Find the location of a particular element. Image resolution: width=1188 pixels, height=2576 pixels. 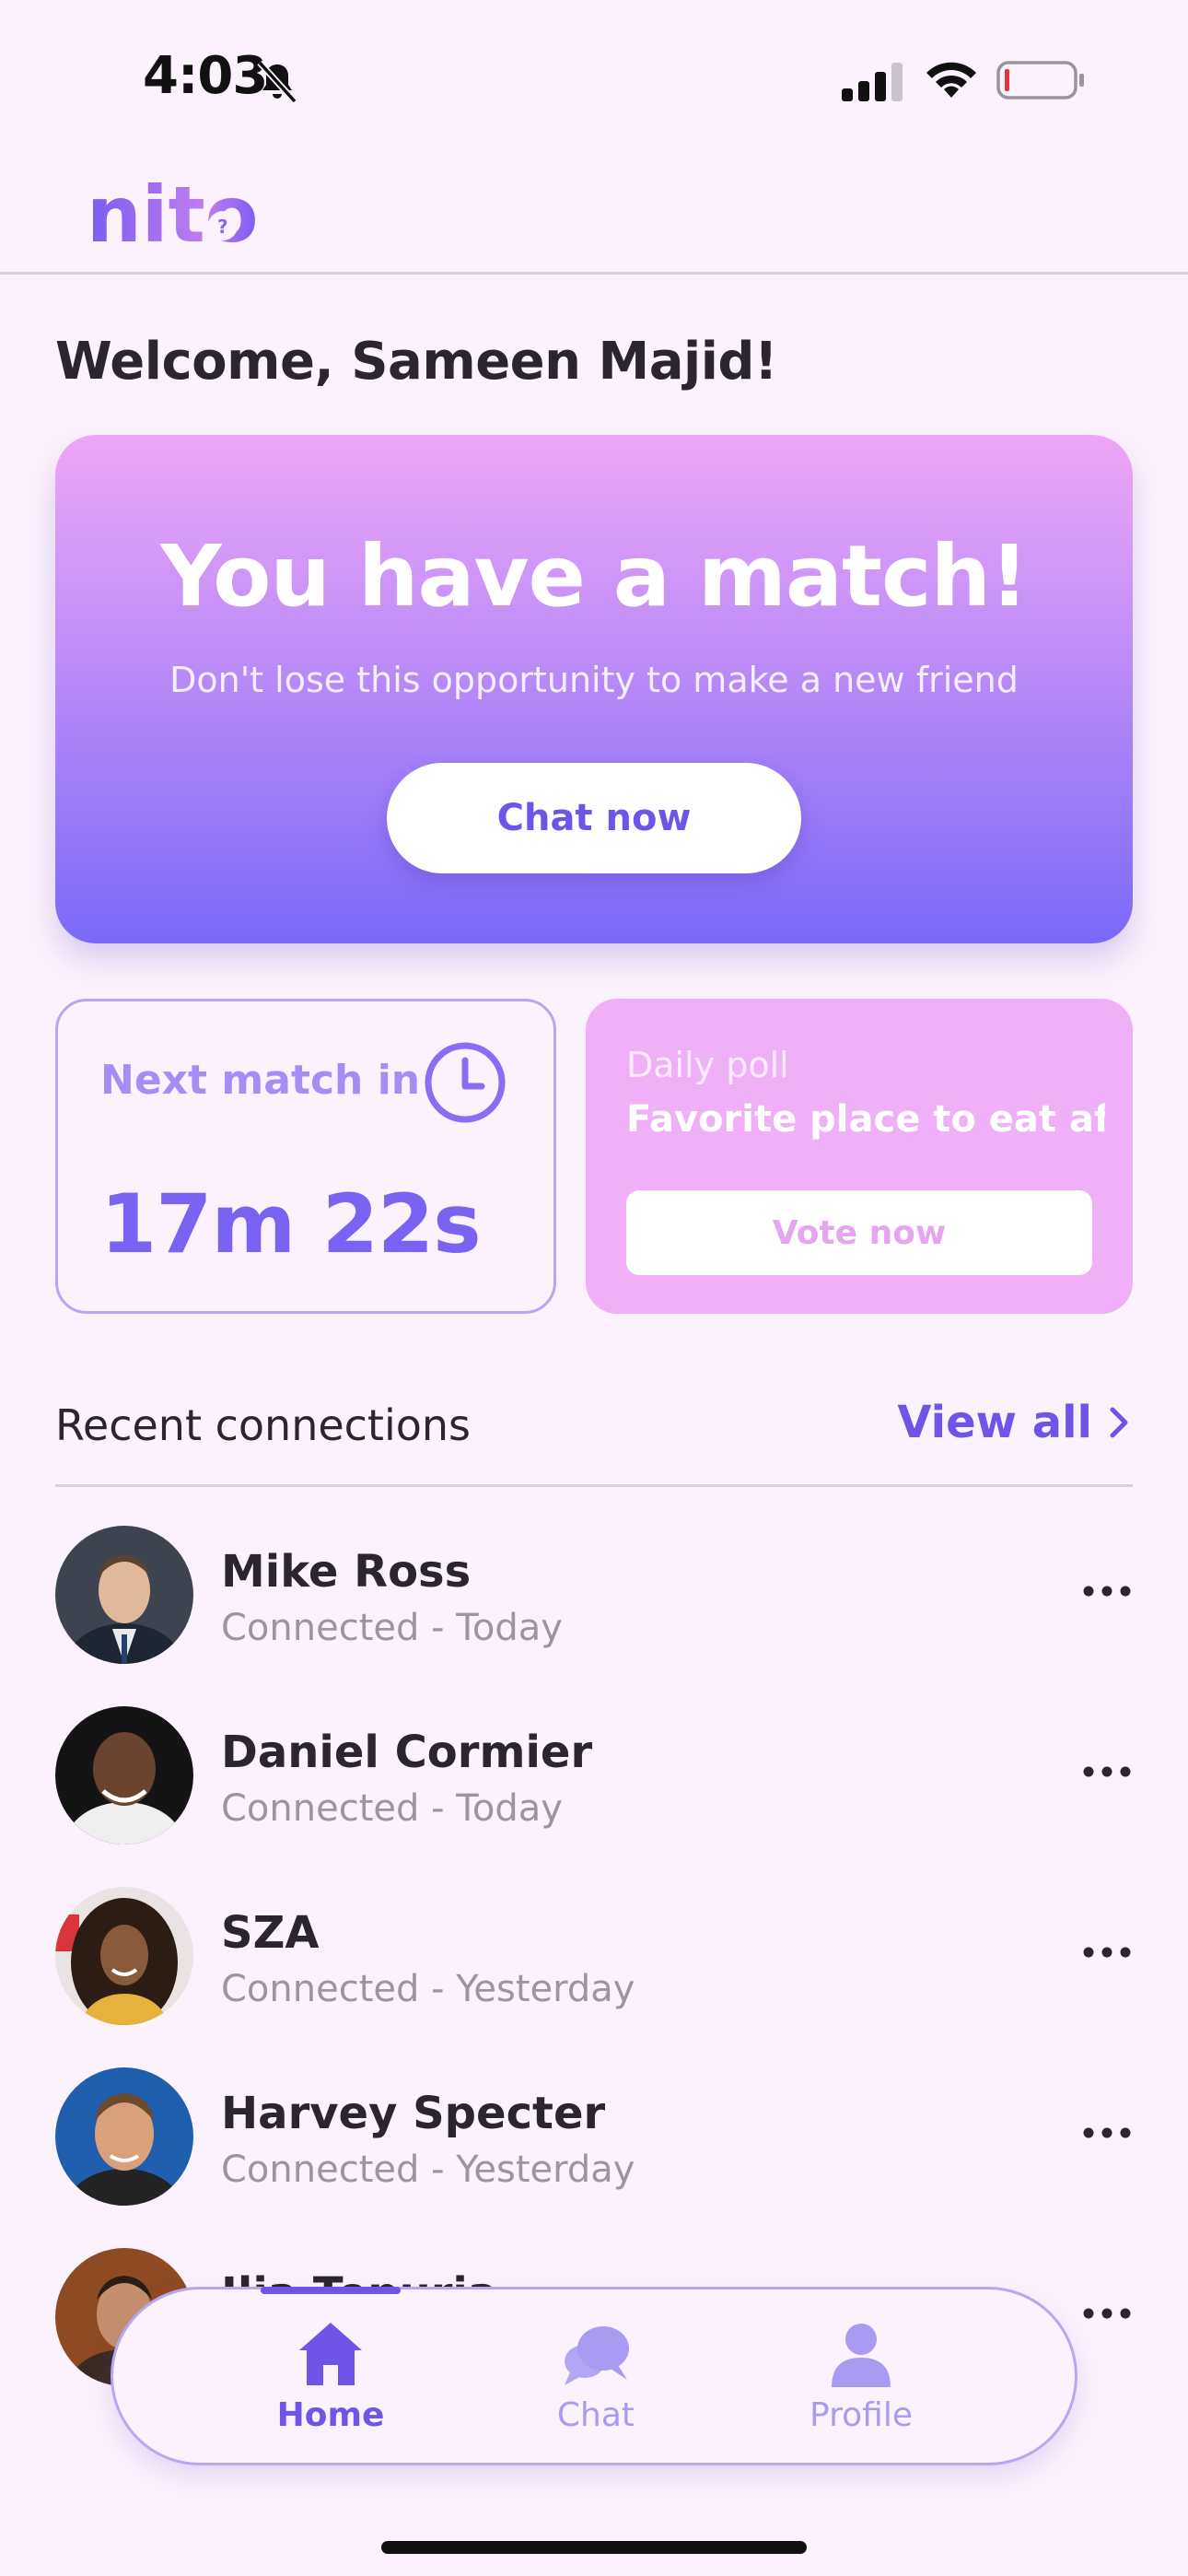

avatar-daniel-cormier is located at coordinates (124, 1775).